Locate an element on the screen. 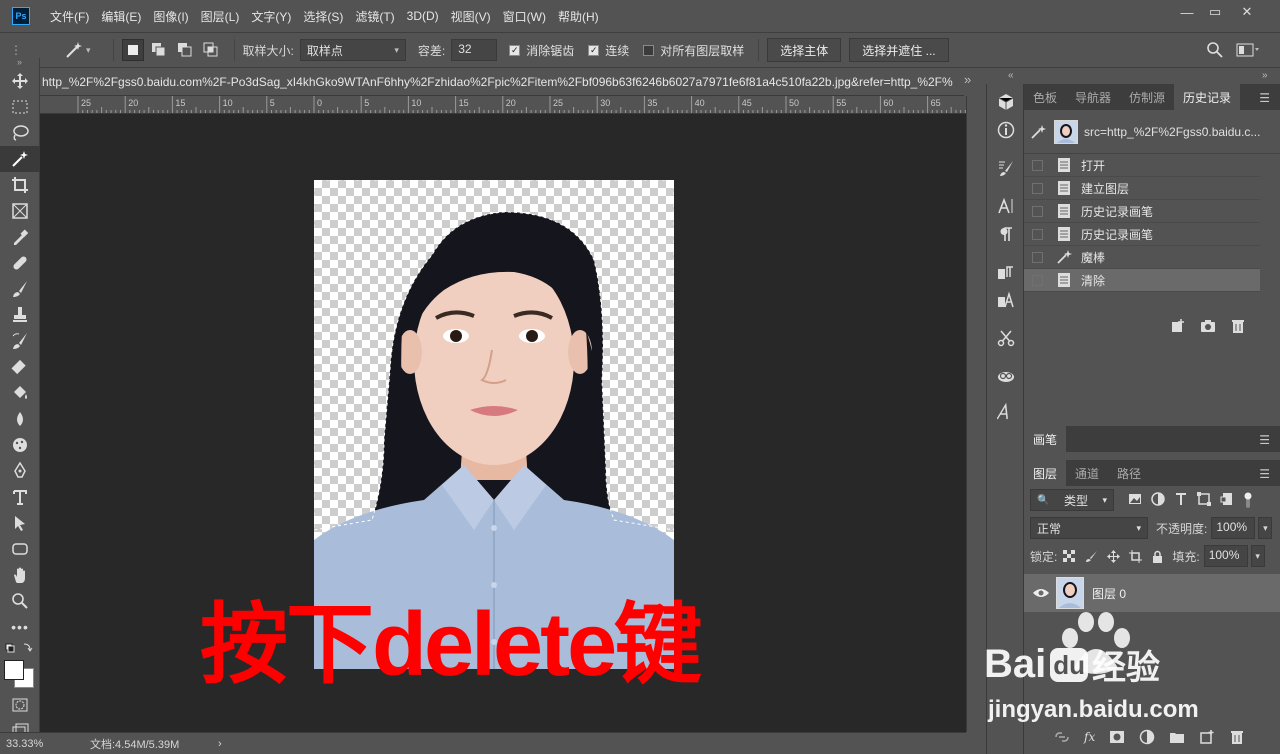  new-layer-icon is located at coordinates (1207, 737).